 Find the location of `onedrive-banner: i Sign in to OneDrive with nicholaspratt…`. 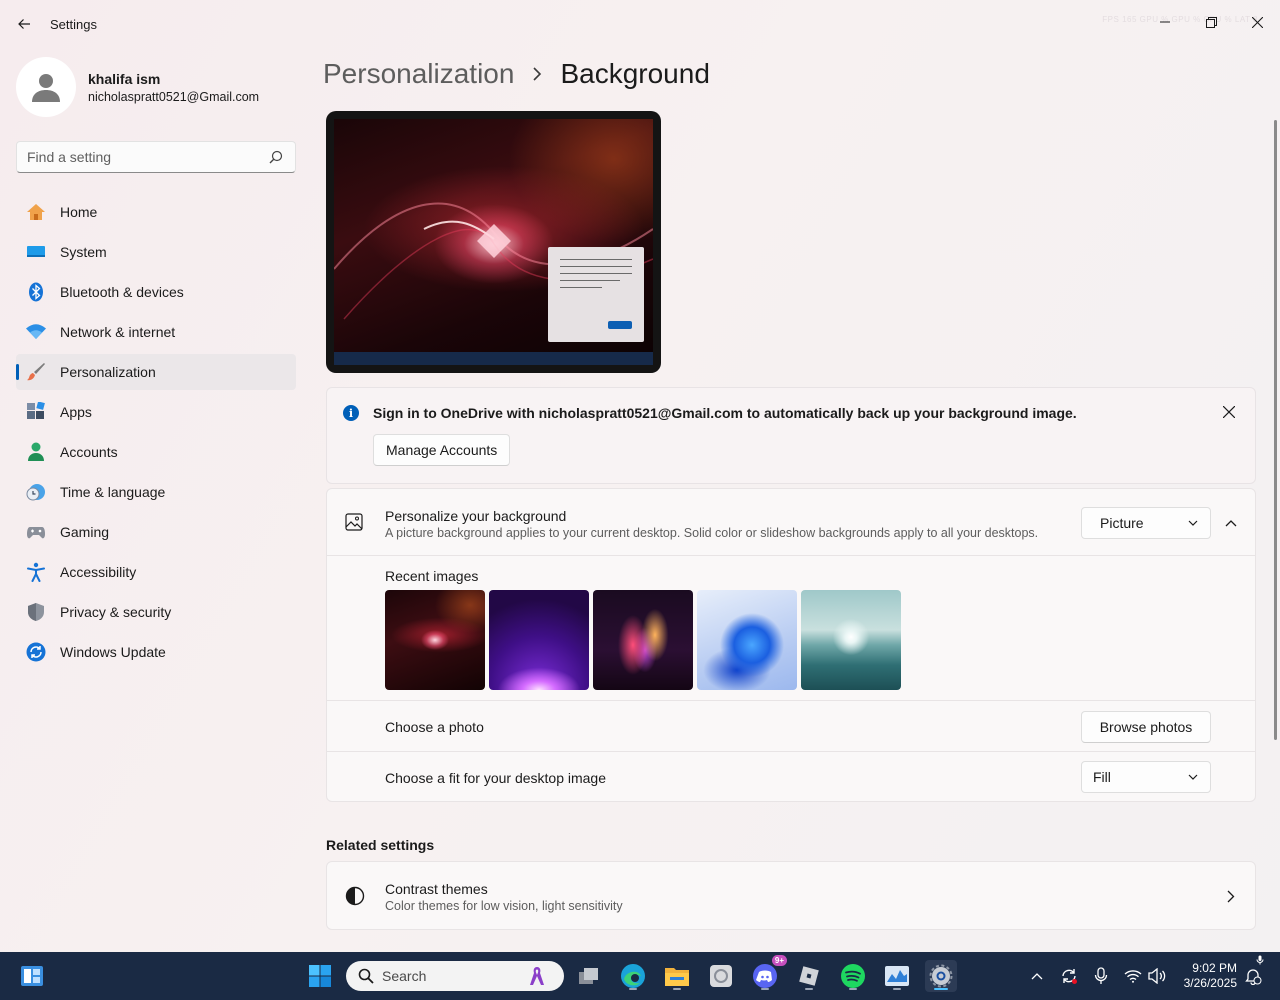

onedrive-banner: i Sign in to OneDrive with nicholaspratt… is located at coordinates (791, 435).